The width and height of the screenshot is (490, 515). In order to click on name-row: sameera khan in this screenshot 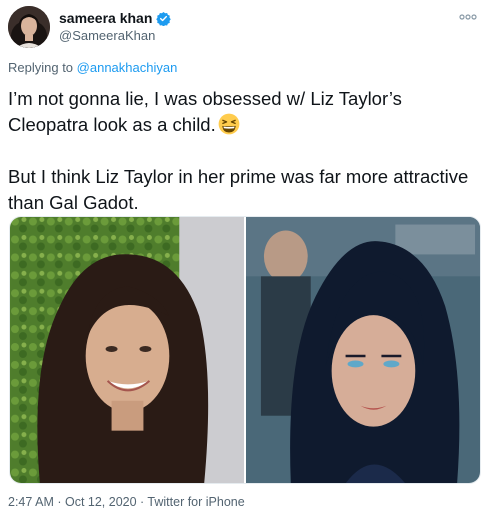, I will do `click(115, 18)`.